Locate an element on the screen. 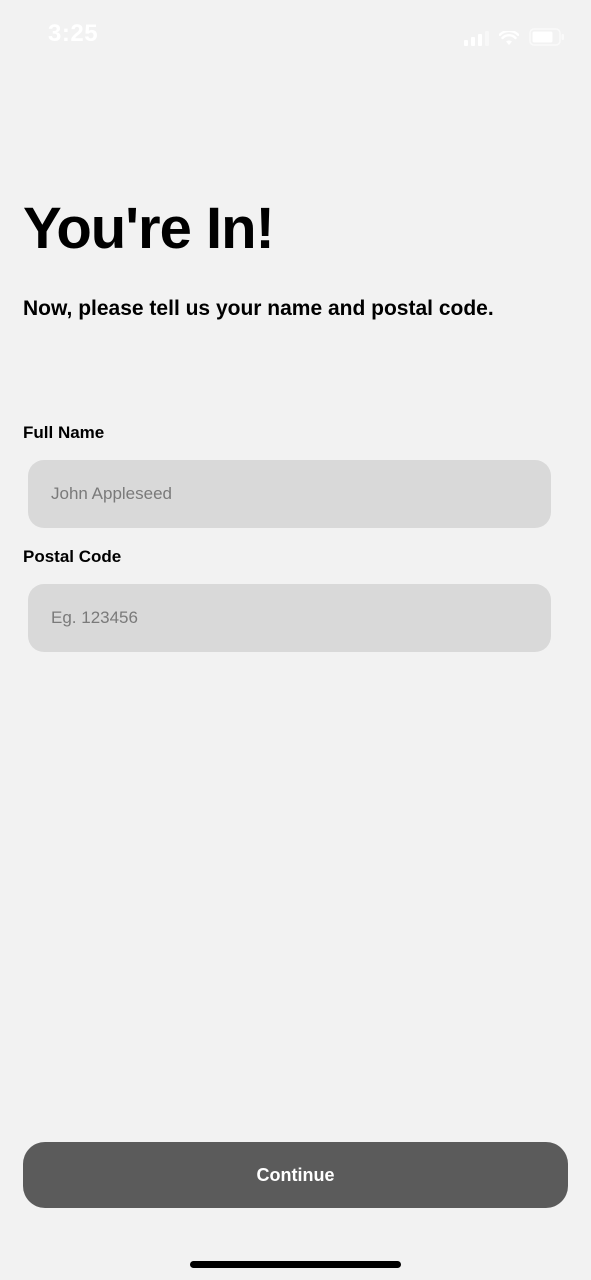  page-title: You're In! is located at coordinates (149, 228).